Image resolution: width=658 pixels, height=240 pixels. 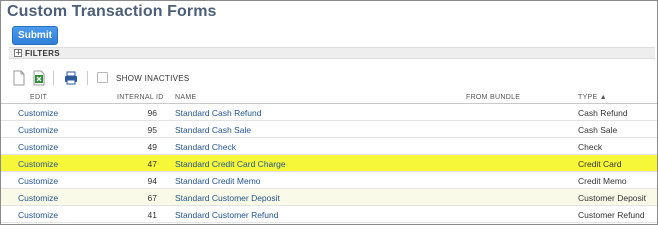 I want to click on column-header-type: TYPE ▲, so click(x=592, y=97).